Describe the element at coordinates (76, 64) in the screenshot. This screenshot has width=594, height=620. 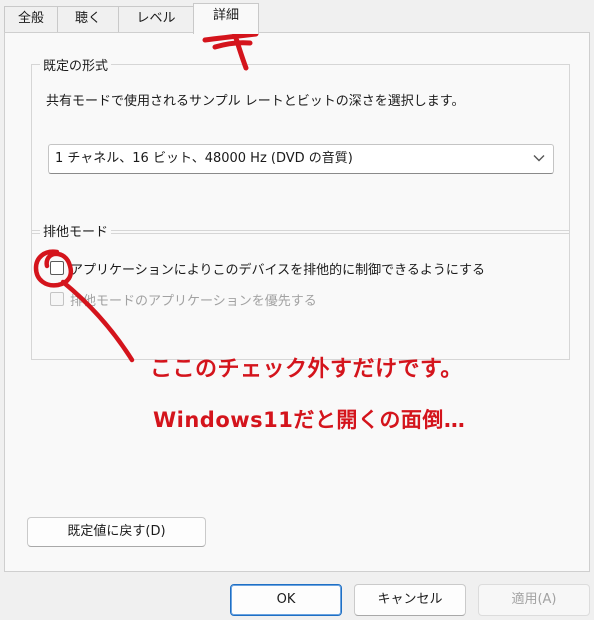
I see `default-format-legend: 既定の形式` at that location.